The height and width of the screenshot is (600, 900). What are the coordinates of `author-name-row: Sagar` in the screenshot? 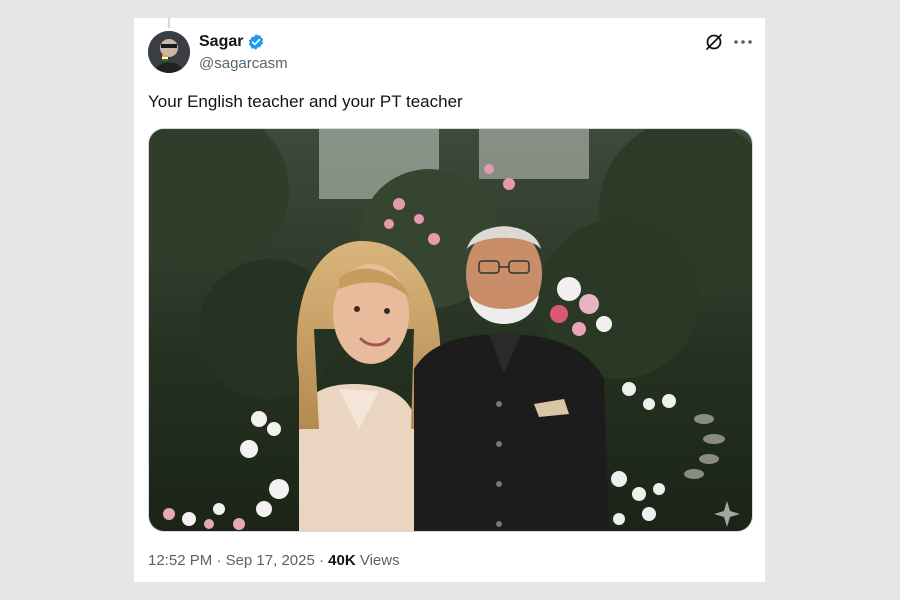 It's located at (232, 42).